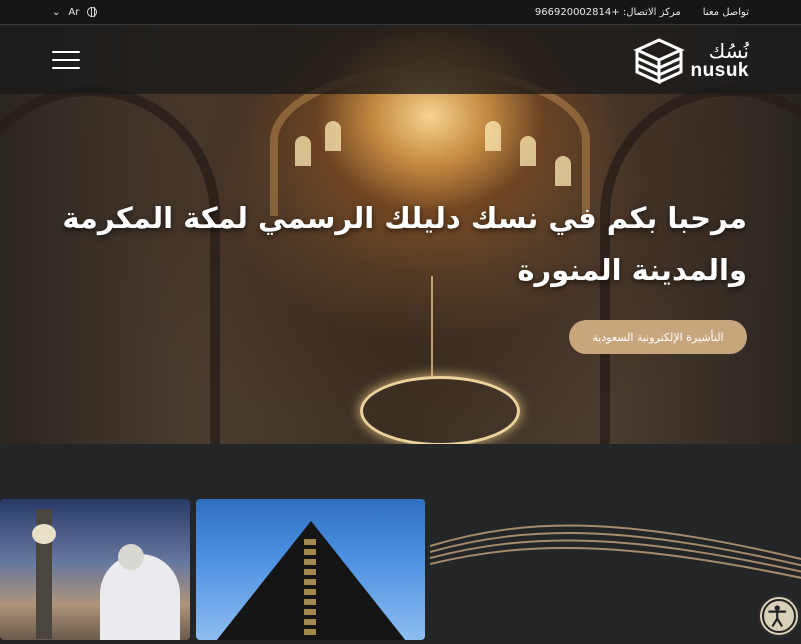  What do you see at coordinates (658, 61) in the screenshot?
I see `kaaba-cube-logo-icon` at bounding box center [658, 61].